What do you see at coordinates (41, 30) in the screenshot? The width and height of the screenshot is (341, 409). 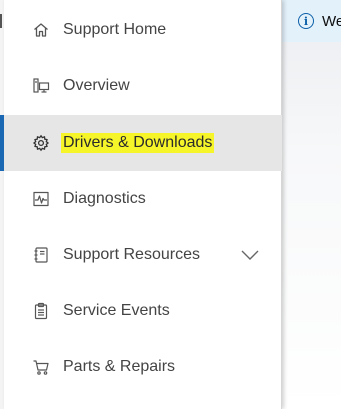 I see `home-icon` at bounding box center [41, 30].